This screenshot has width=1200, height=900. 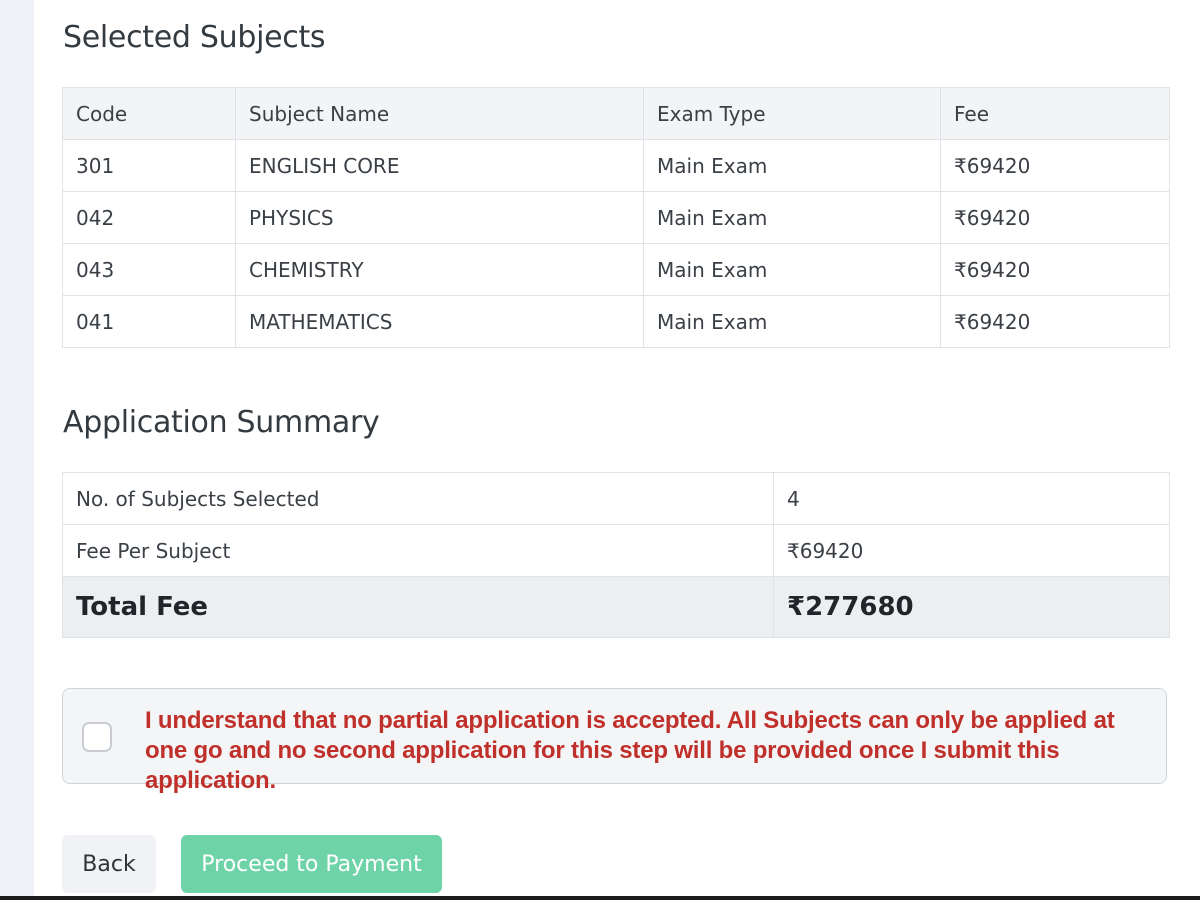 I want to click on bottom-edge-bar, so click(x=600, y=898).